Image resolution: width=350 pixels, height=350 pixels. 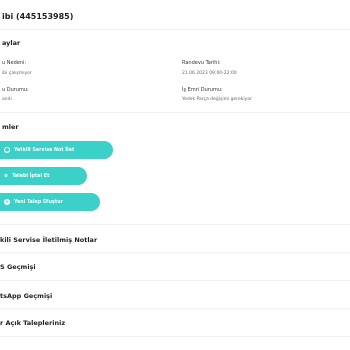 What do you see at coordinates (175, 29) in the screenshot?
I see `title-divider` at bounding box center [175, 29].